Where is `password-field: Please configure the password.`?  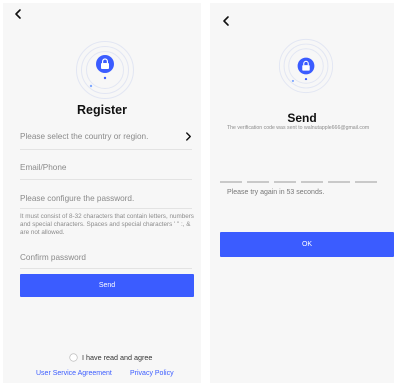 password-field: Please configure the password. is located at coordinates (77, 198).